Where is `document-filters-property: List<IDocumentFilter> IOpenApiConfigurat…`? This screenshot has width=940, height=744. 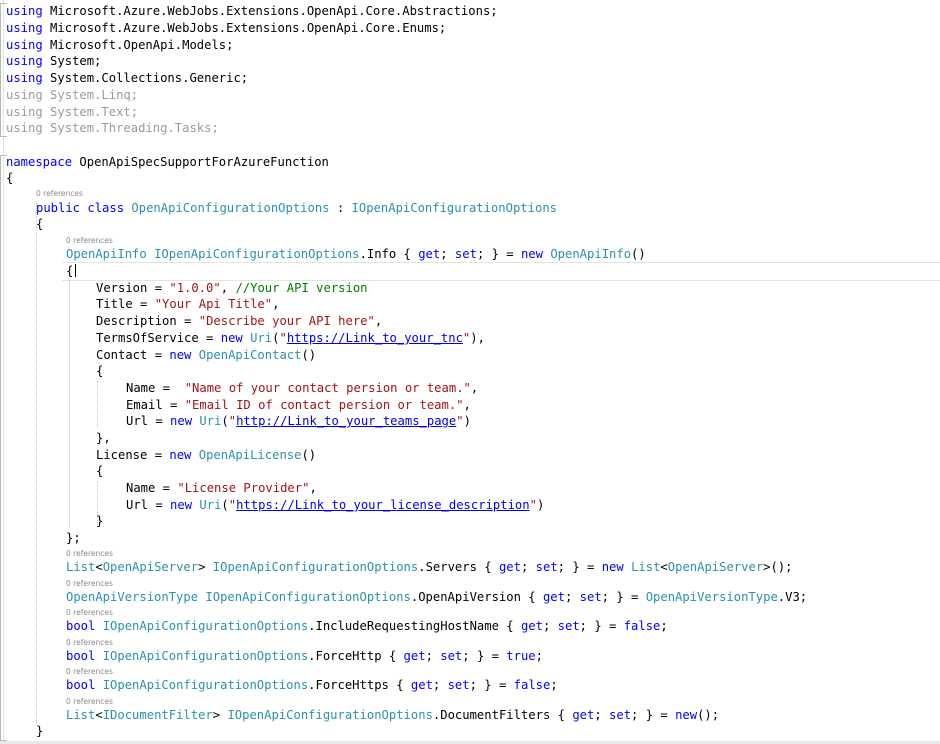 document-filters-property: List<IDocumentFilter> IOpenApiConfigurat… is located at coordinates (392, 715).